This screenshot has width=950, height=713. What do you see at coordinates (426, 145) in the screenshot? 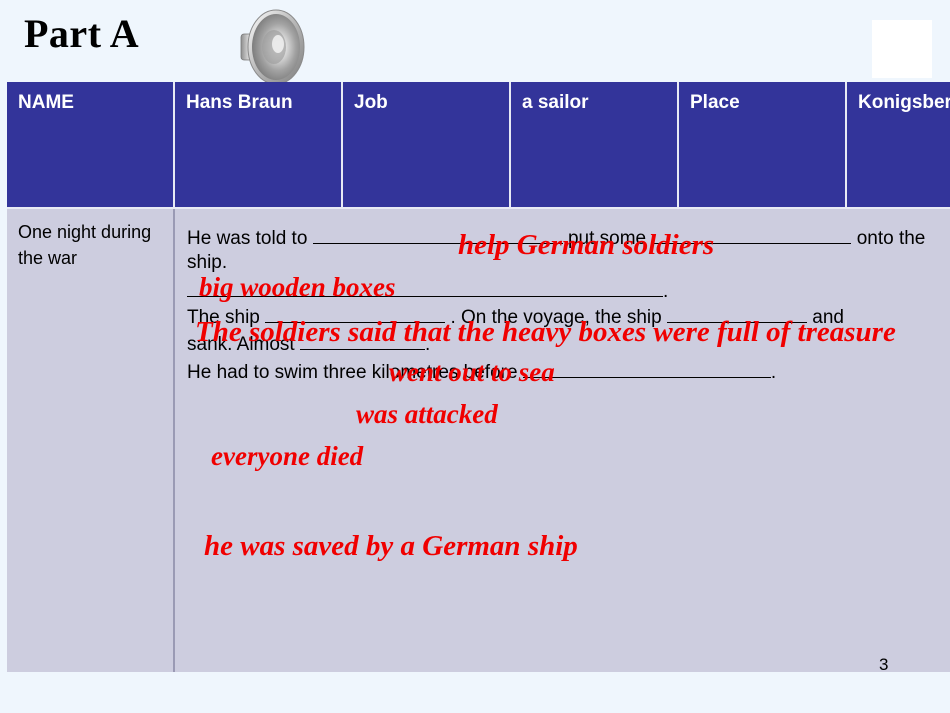
I see `header-cell-job: Job` at bounding box center [426, 145].